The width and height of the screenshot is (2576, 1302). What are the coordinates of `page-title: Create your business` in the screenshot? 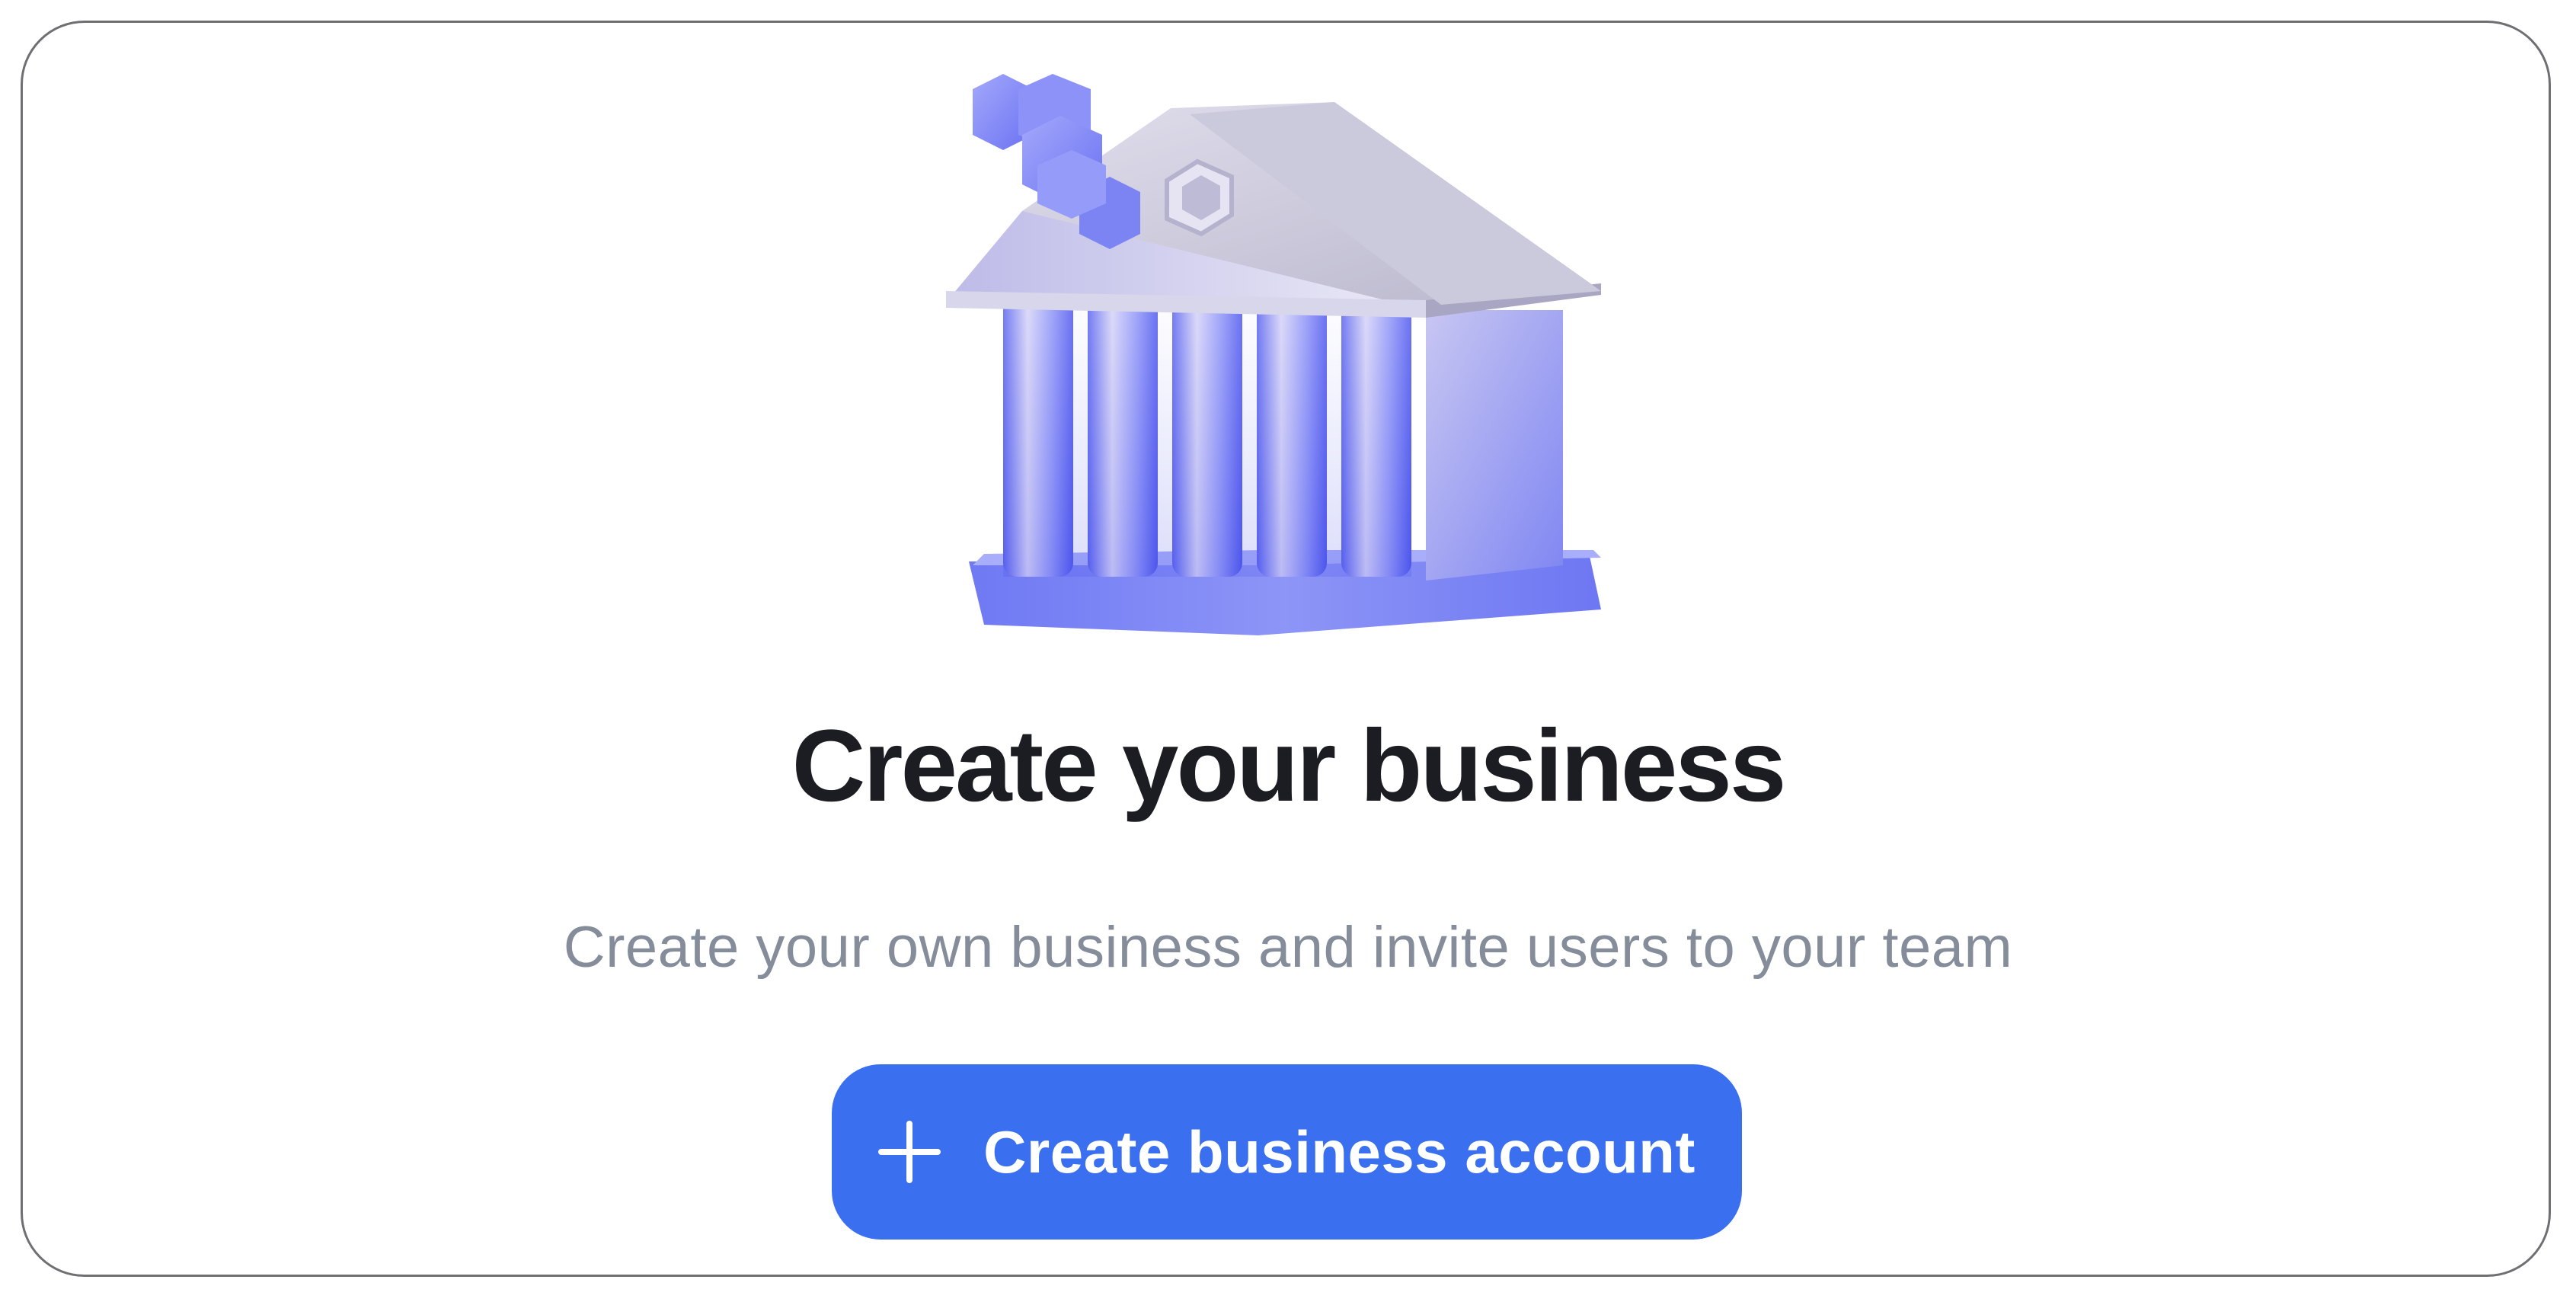 It's located at (1289, 766).